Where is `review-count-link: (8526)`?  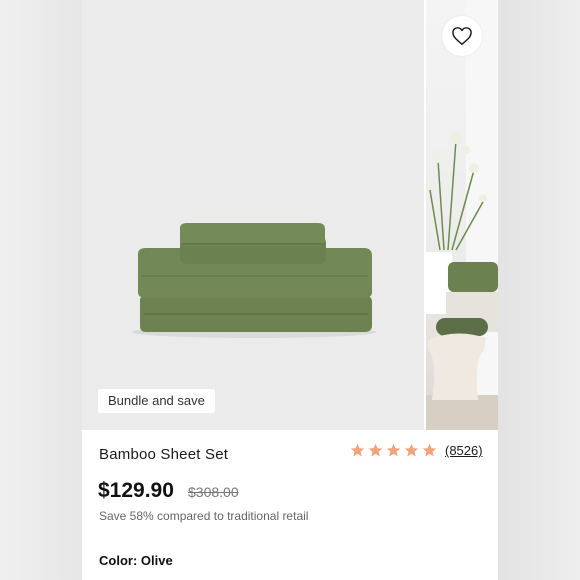
review-count-link: (8526) is located at coordinates (464, 450).